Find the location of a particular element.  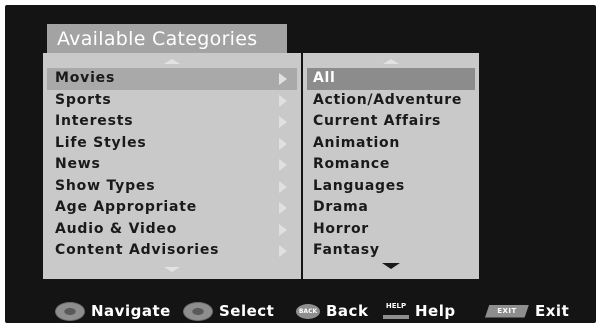

subcategory-item-romance: Romance is located at coordinates (391, 165).